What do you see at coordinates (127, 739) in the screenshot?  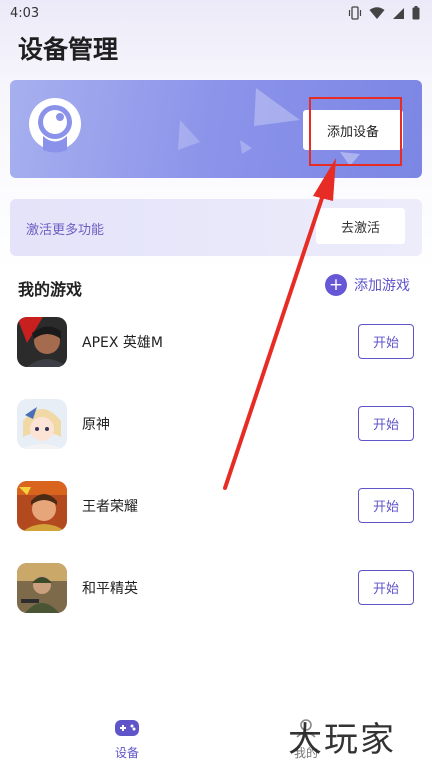 I see `nav-tab-devices: 设备` at bounding box center [127, 739].